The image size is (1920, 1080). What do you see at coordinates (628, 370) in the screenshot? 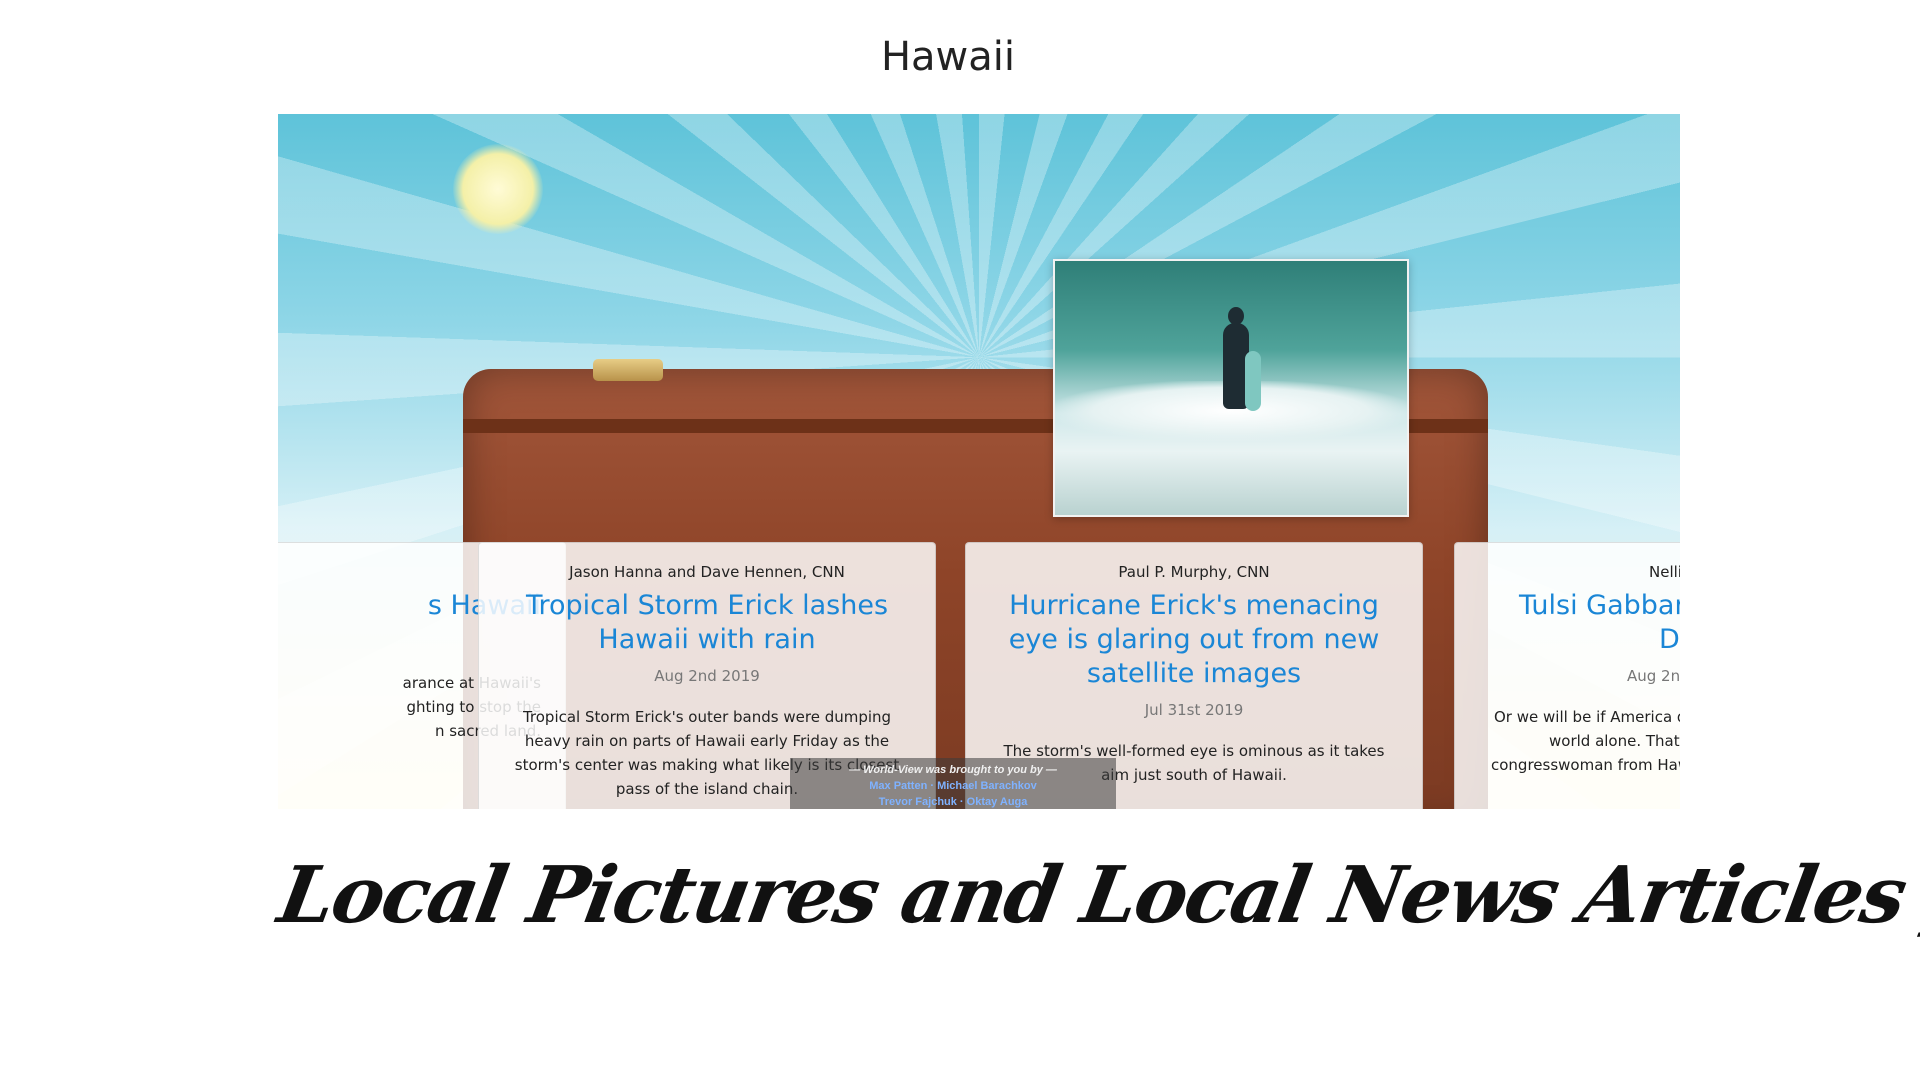
I see `suitcase-latch-icon` at bounding box center [628, 370].